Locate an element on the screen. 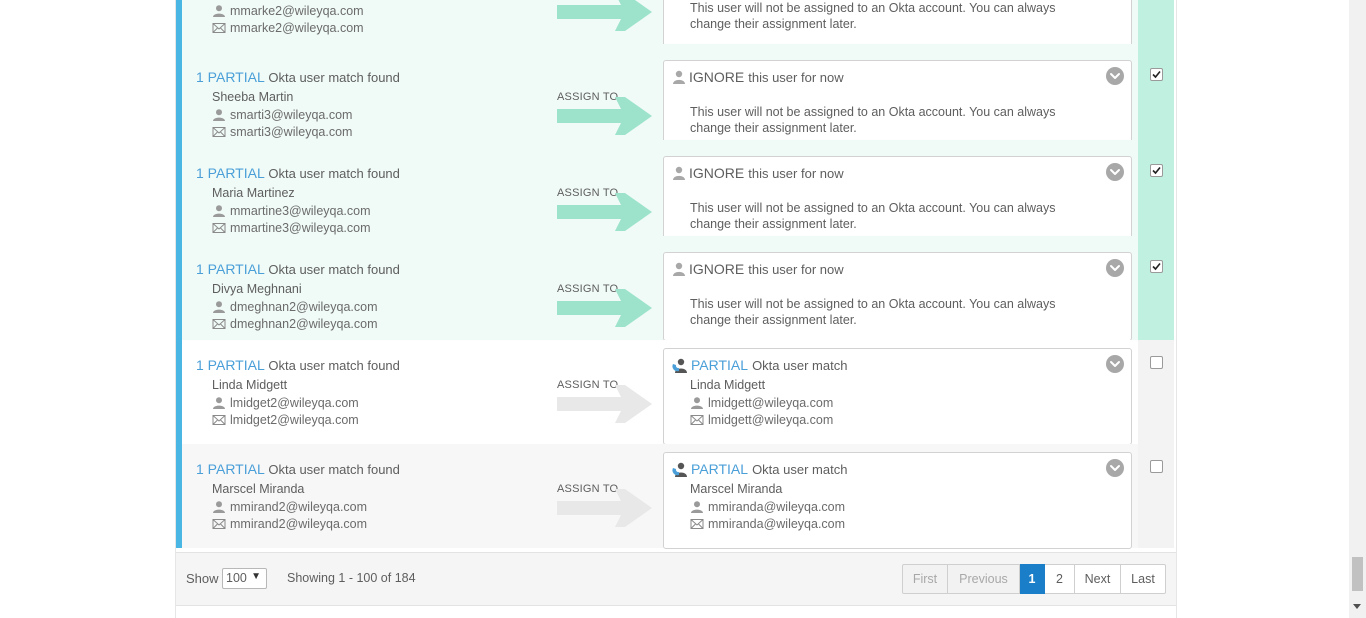 The height and width of the screenshot is (618, 1366). app-user-name: Sheeba Martin is located at coordinates (253, 97).